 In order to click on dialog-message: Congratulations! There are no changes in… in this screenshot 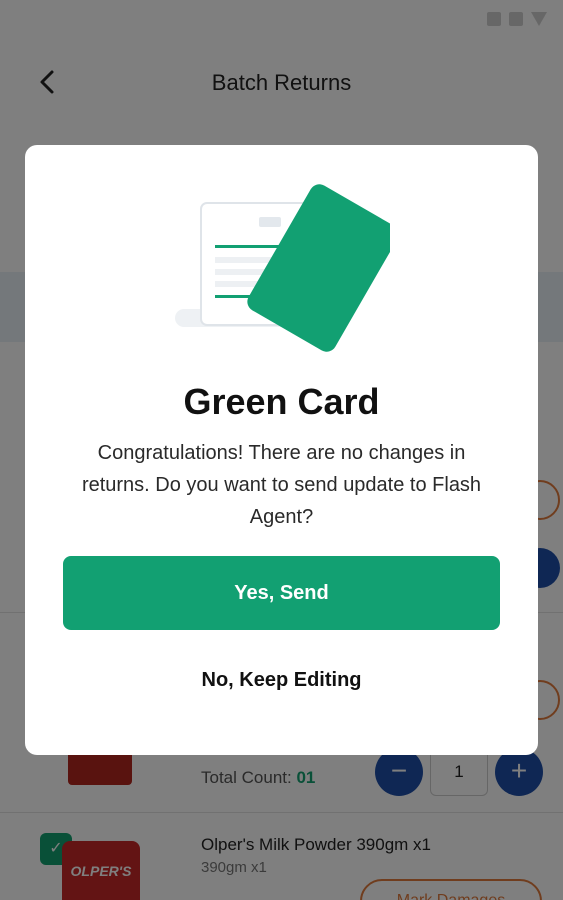, I will do `click(281, 485)`.